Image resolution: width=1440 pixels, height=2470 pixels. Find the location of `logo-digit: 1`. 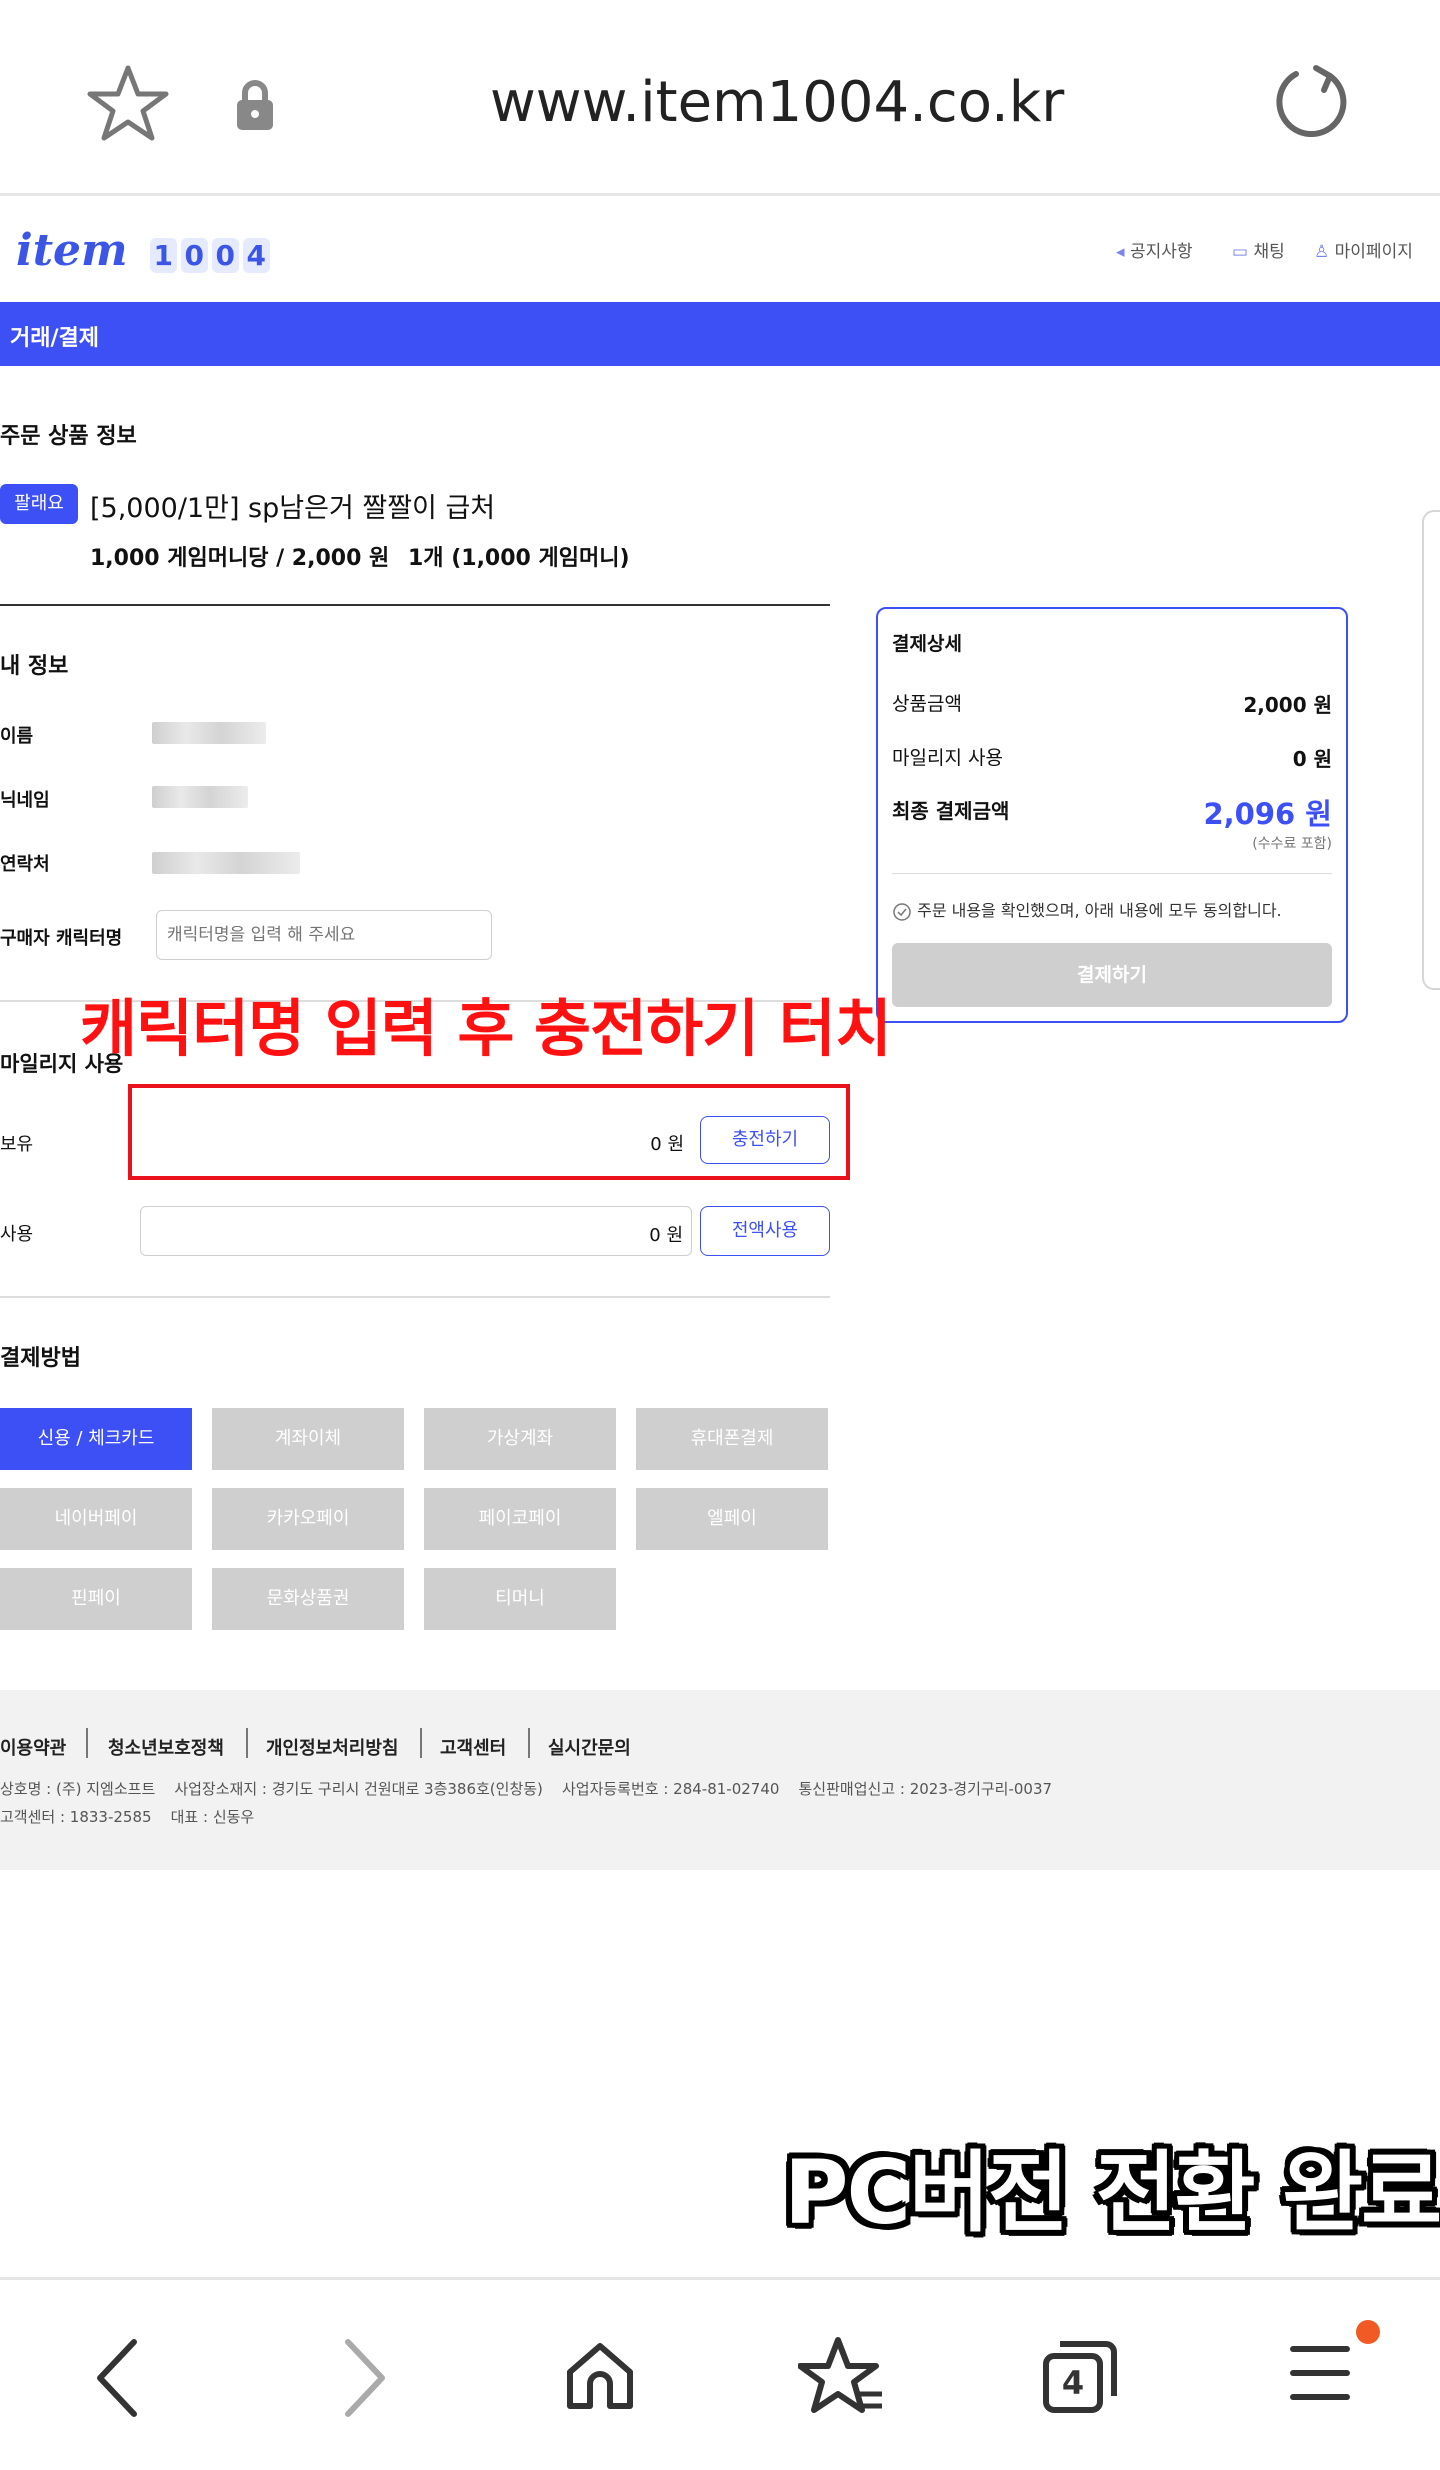

logo-digit: 1 is located at coordinates (163, 255).